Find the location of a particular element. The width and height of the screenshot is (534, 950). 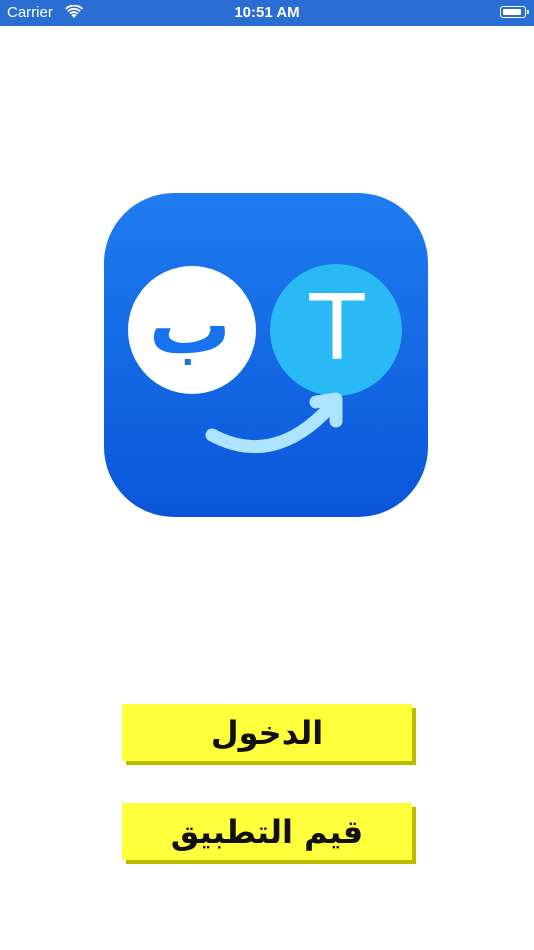

status-bar: Carrier 10:51 AM is located at coordinates (267, 13).